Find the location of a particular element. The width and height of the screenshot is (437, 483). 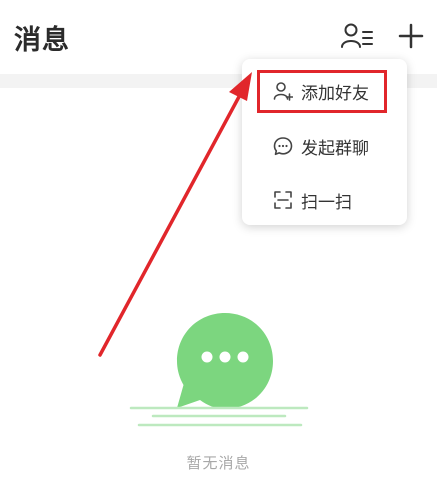

scan-icon is located at coordinates (283, 200).